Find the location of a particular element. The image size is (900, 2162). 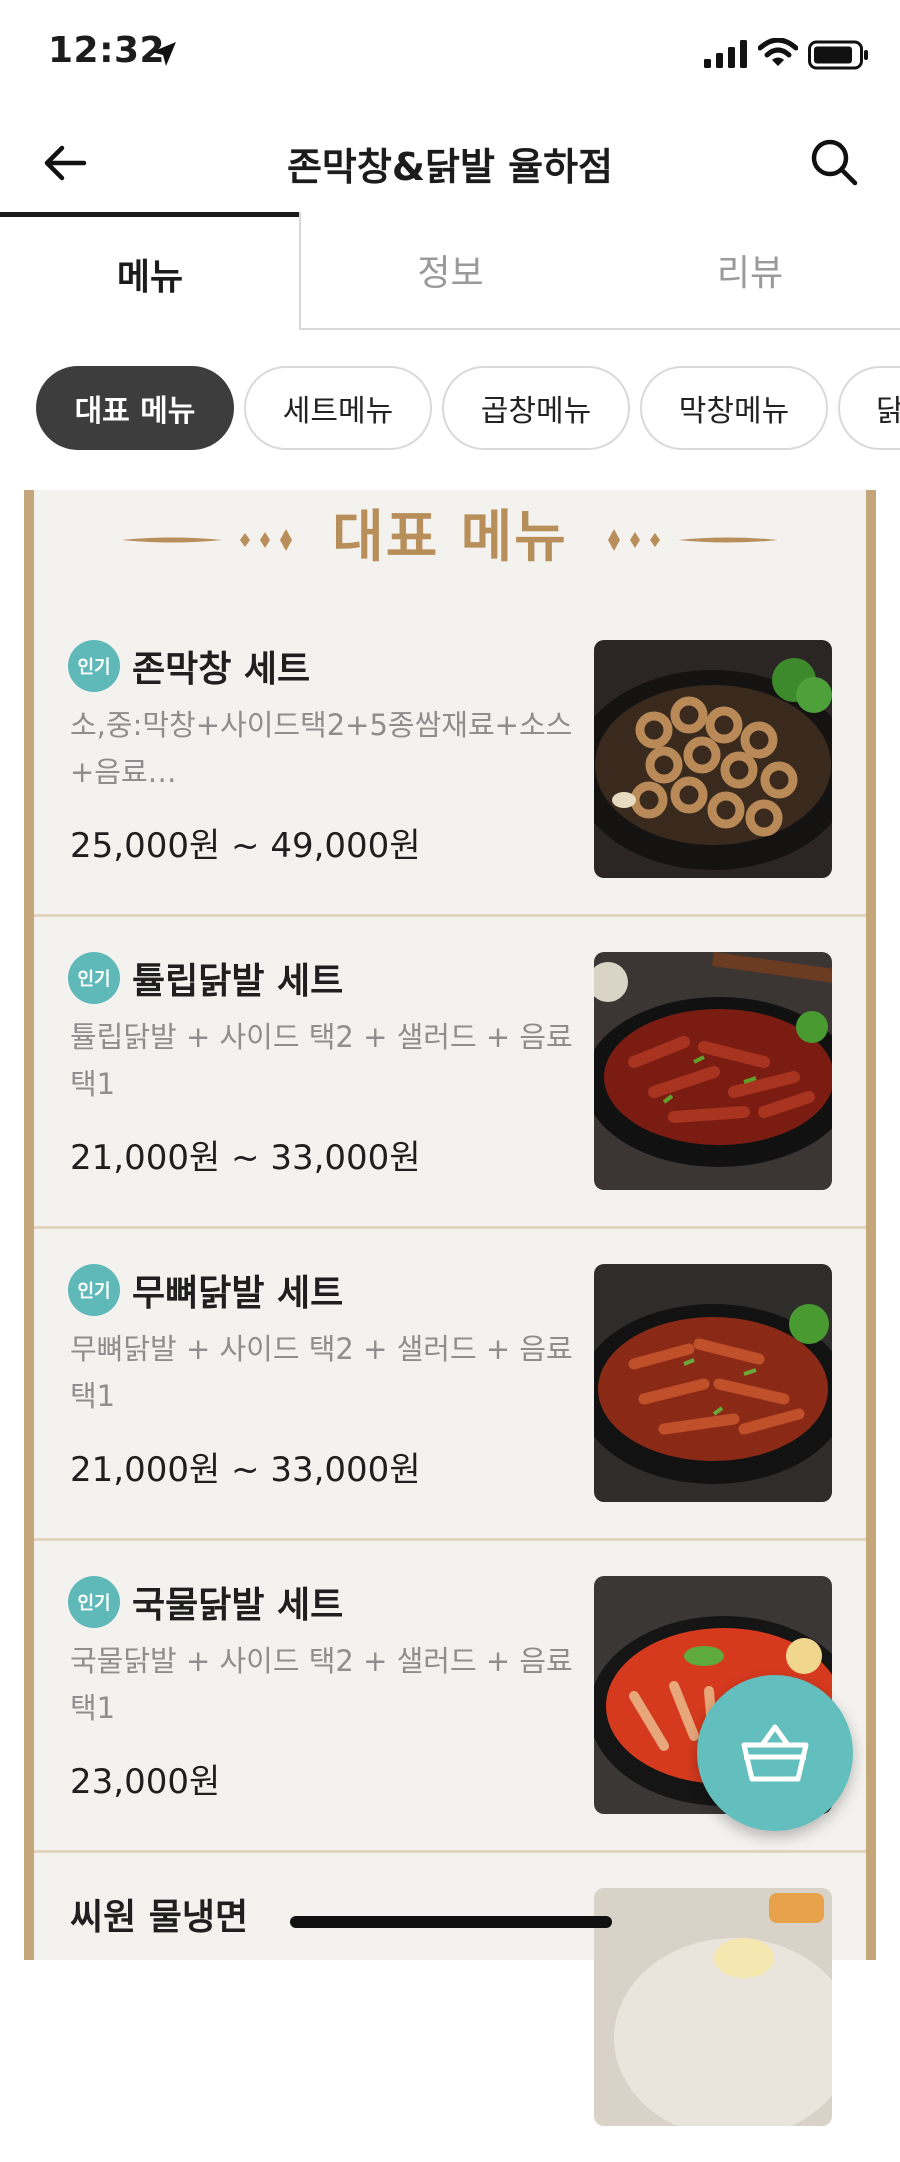

menu-item: 씨원 물냉면 is located at coordinates (450, 2006).